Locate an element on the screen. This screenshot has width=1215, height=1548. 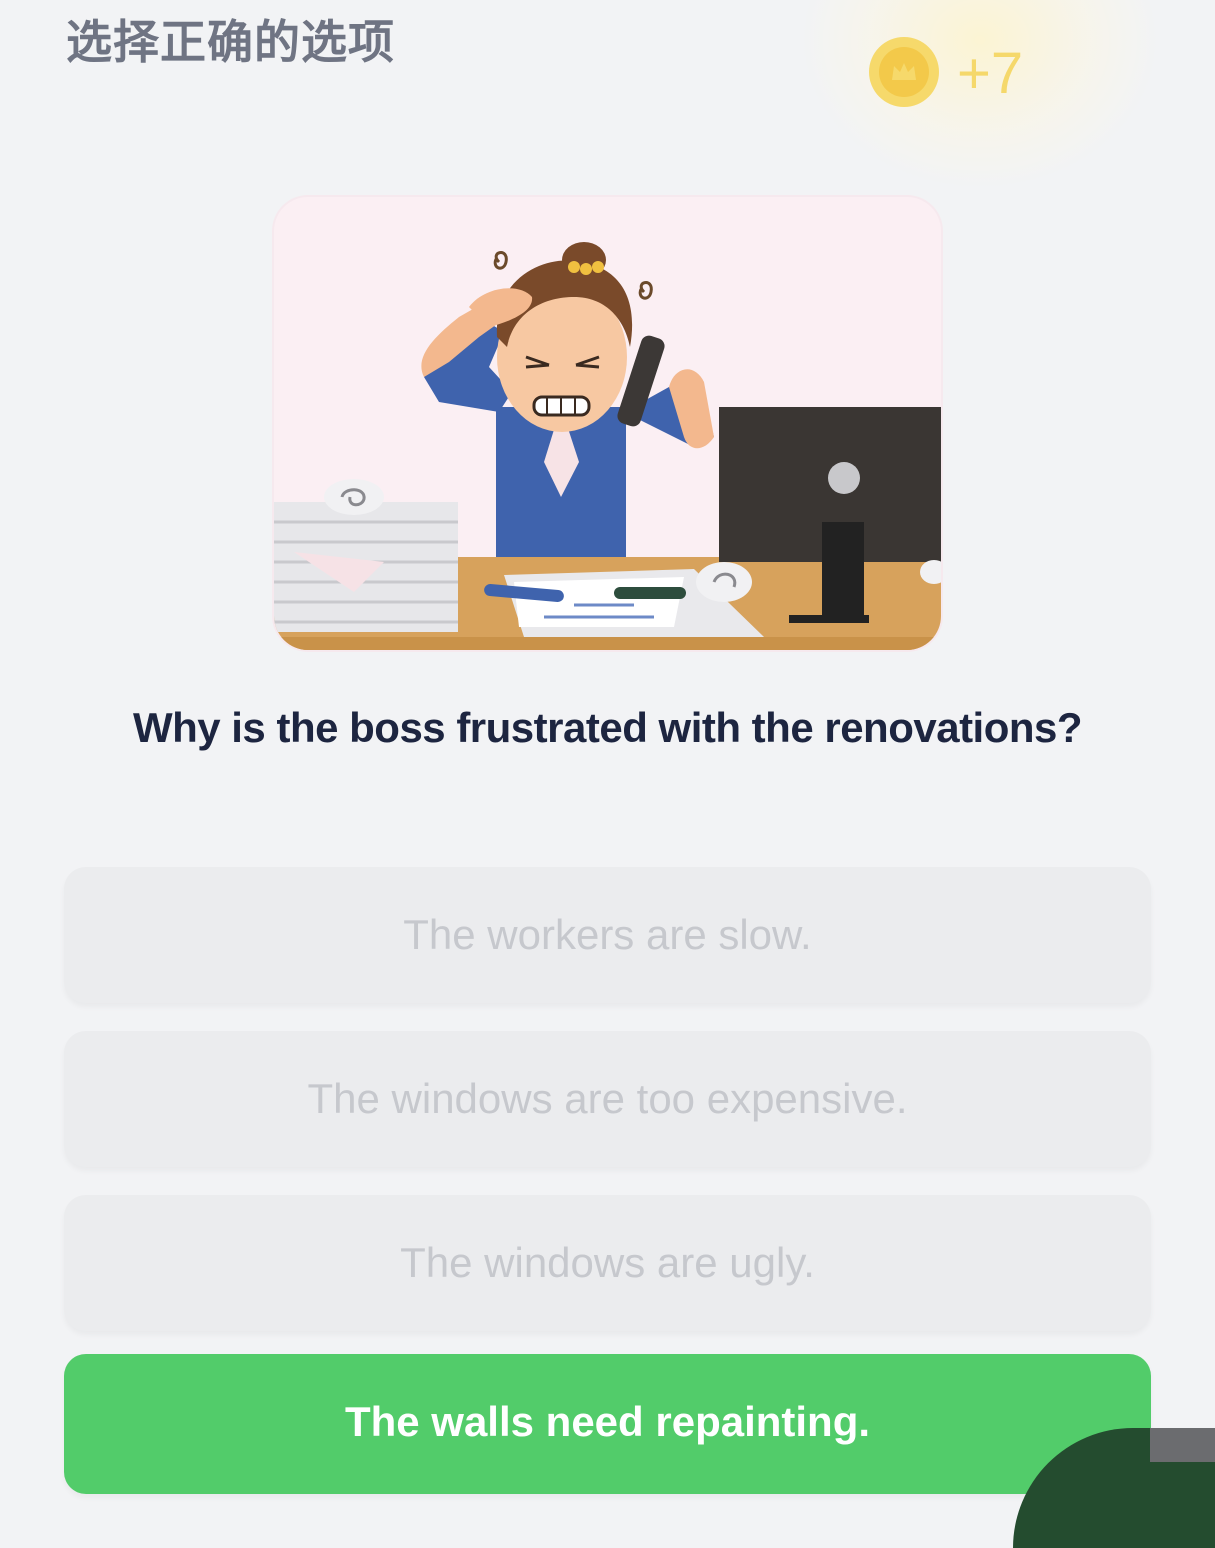
option-windows-expensive: The windows are too expensive. is located at coordinates (607, 1099).